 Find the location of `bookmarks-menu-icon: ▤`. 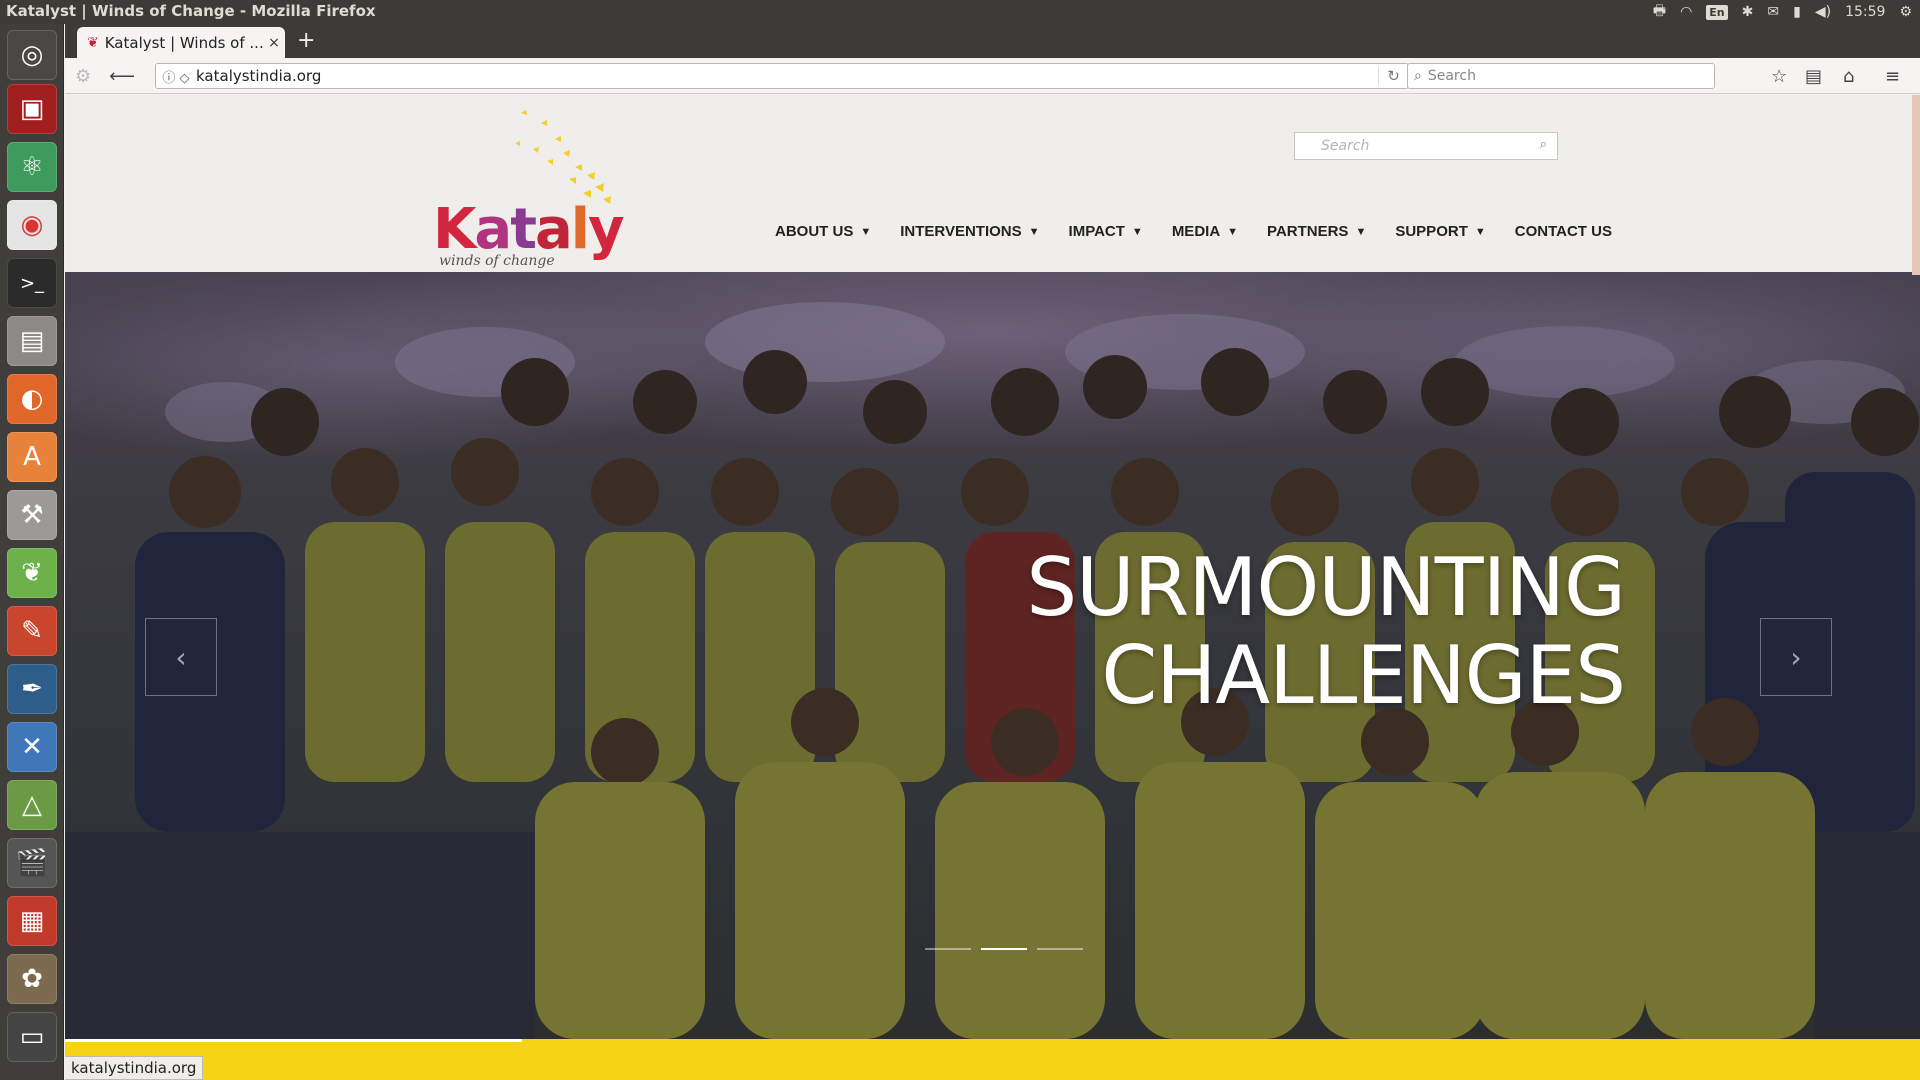

bookmarks-menu-icon: ▤ is located at coordinates (1813, 76).